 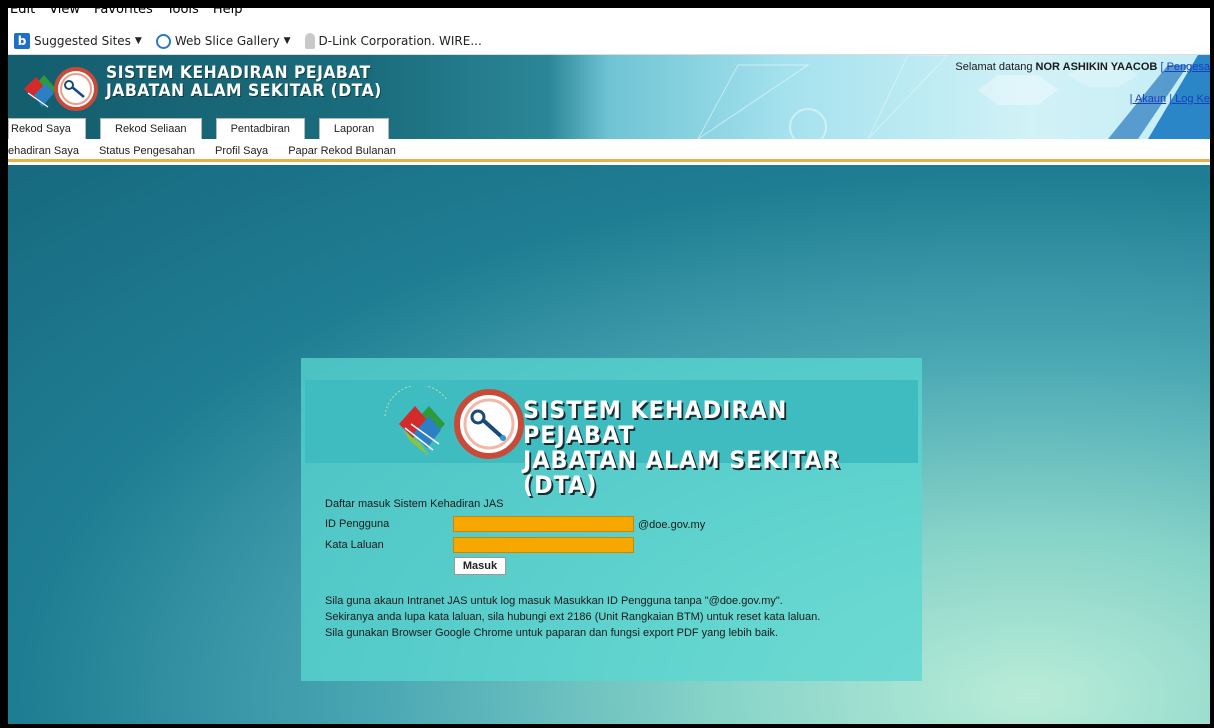 I want to click on subnav-profil-saya: Profil Saya, so click(x=241, y=152).